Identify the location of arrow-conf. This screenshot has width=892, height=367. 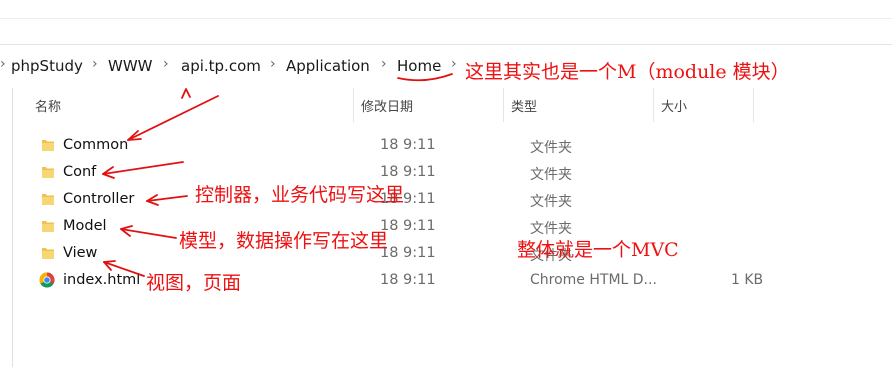
(143, 168).